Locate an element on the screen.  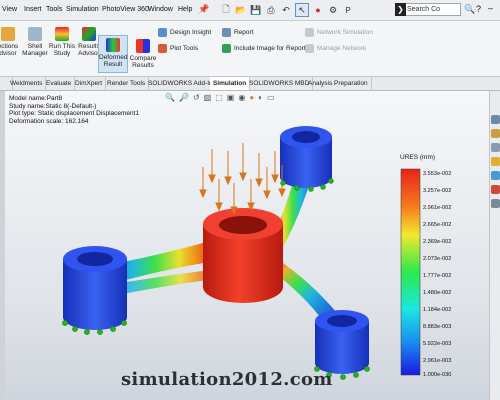
include-image-button: Include Image for Report is located at coordinates (264, 48).